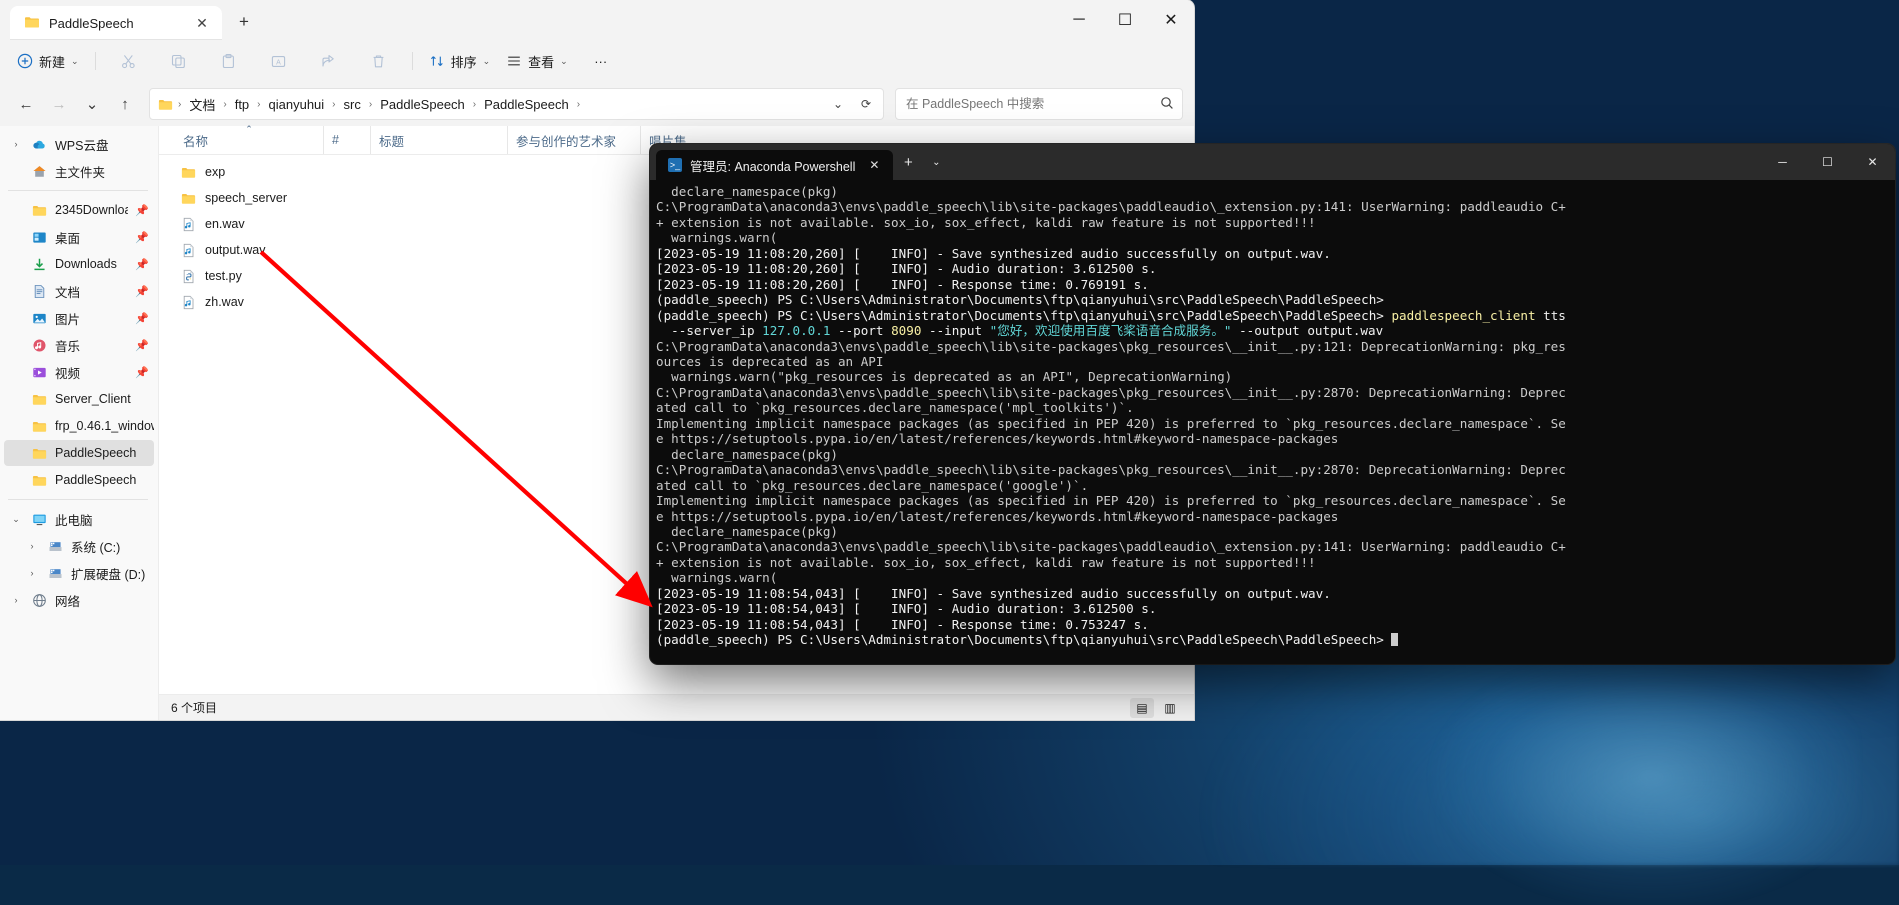 The image size is (1899, 905). What do you see at coordinates (601, 61) in the screenshot?
I see `more-options-button: ···` at bounding box center [601, 61].